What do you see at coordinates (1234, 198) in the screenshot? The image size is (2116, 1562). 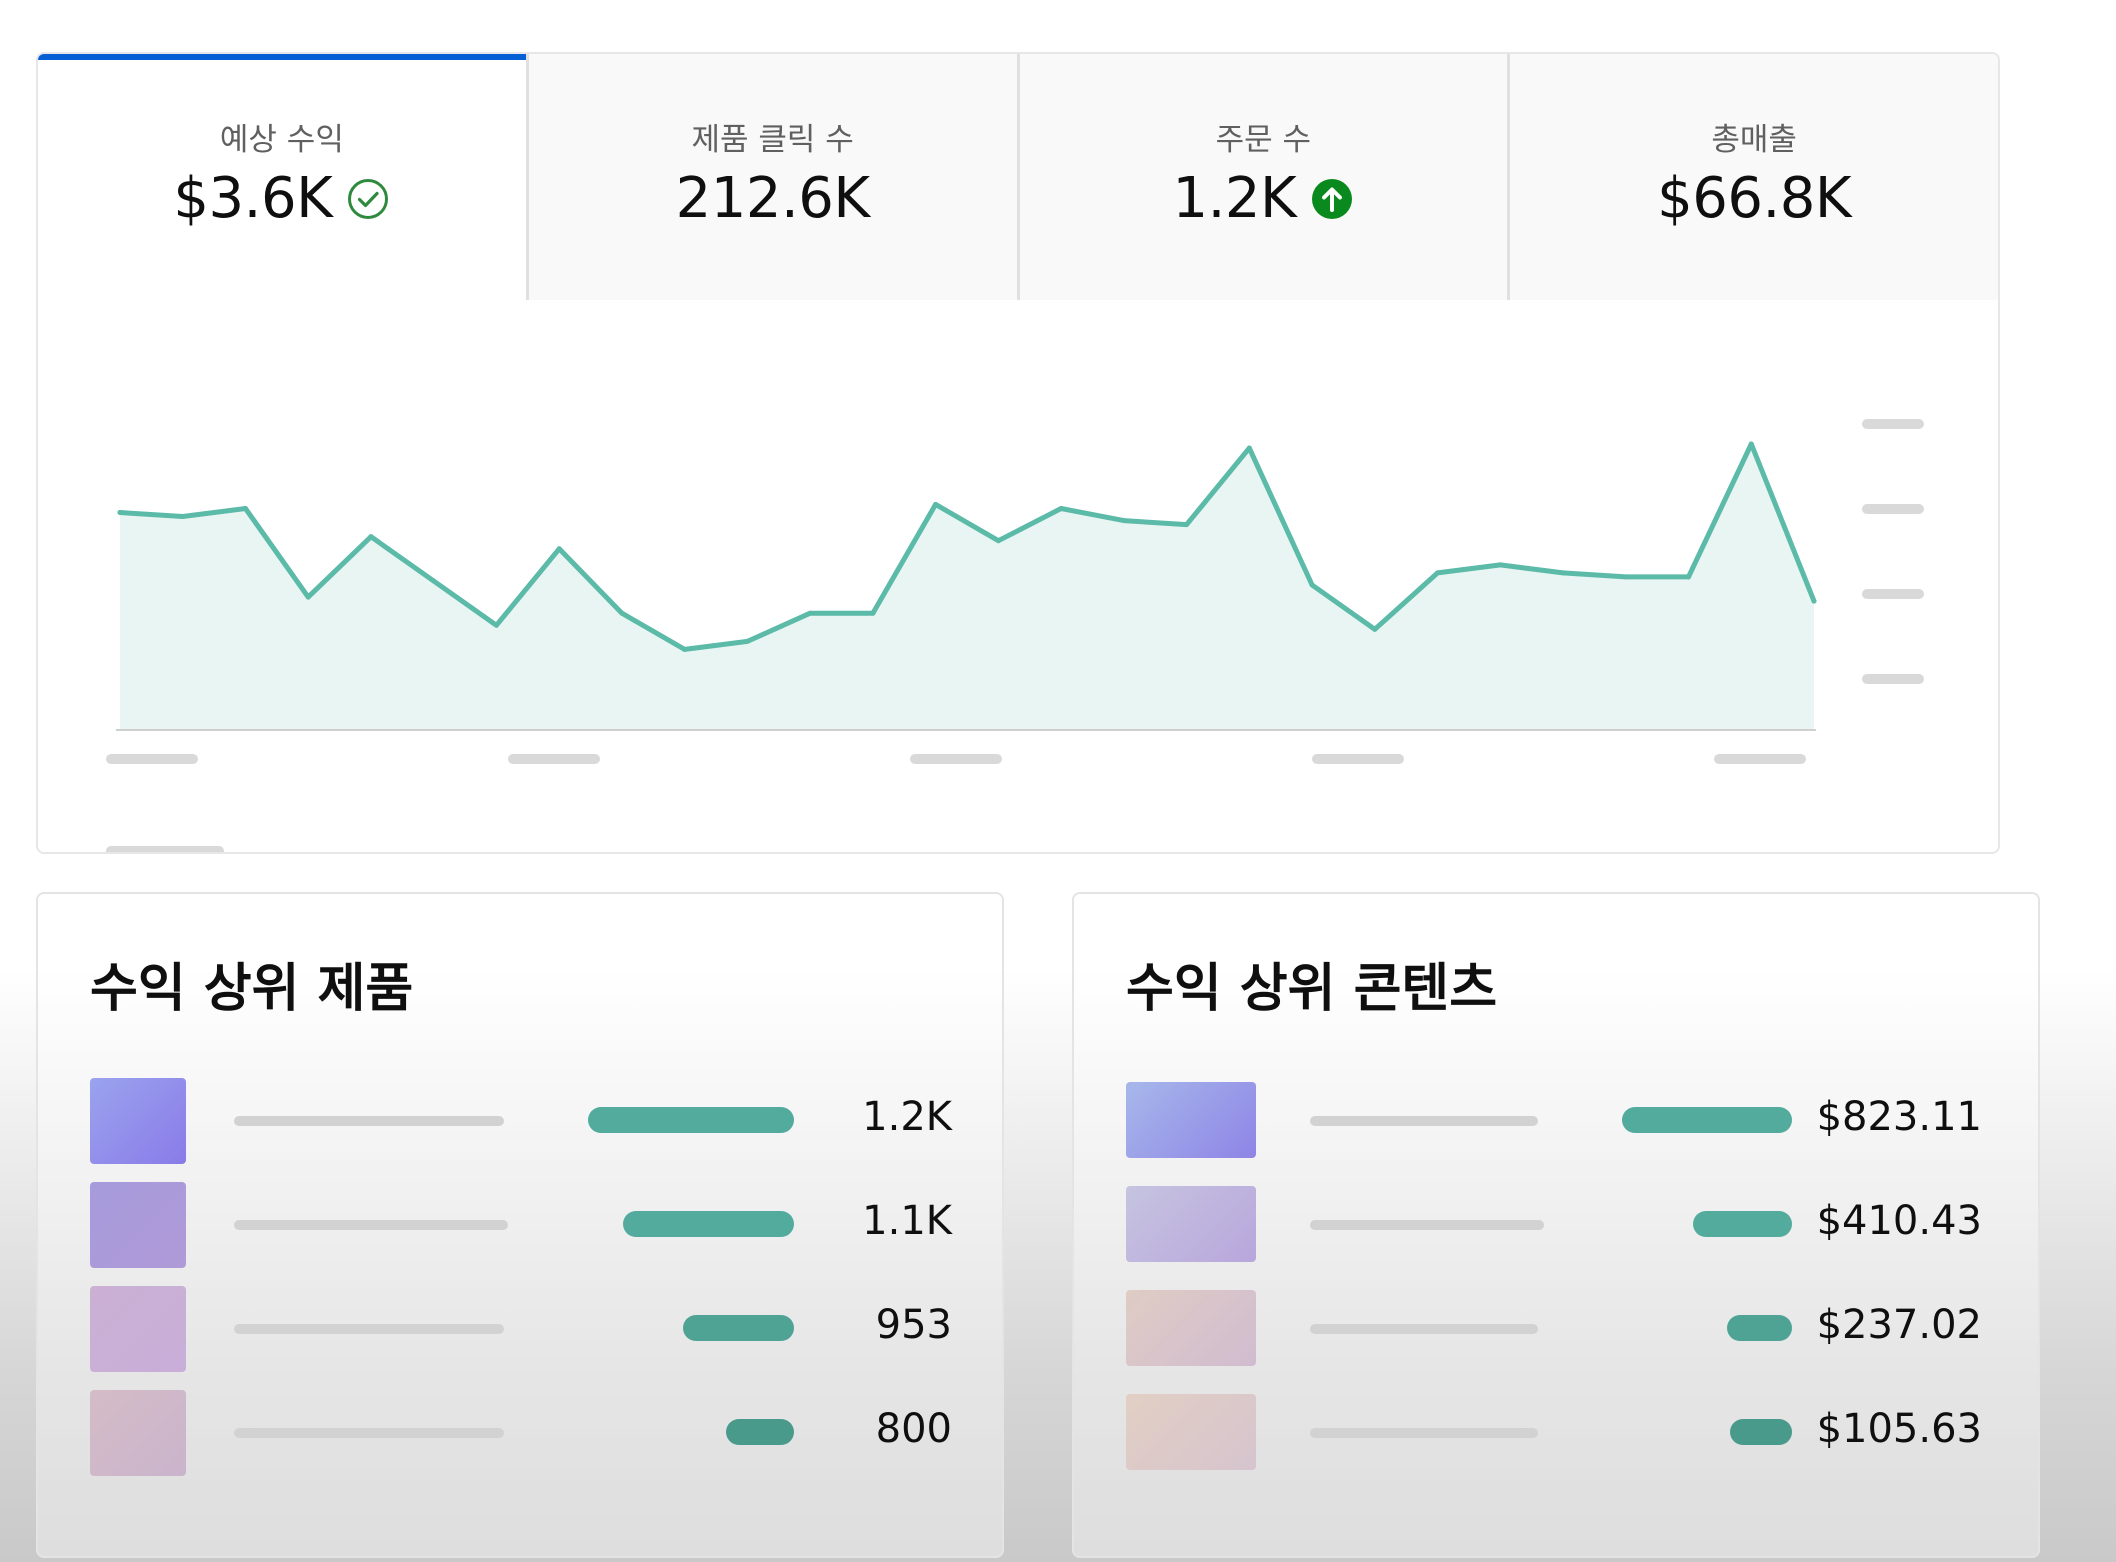 I see `metric-value: 1.2K` at bounding box center [1234, 198].